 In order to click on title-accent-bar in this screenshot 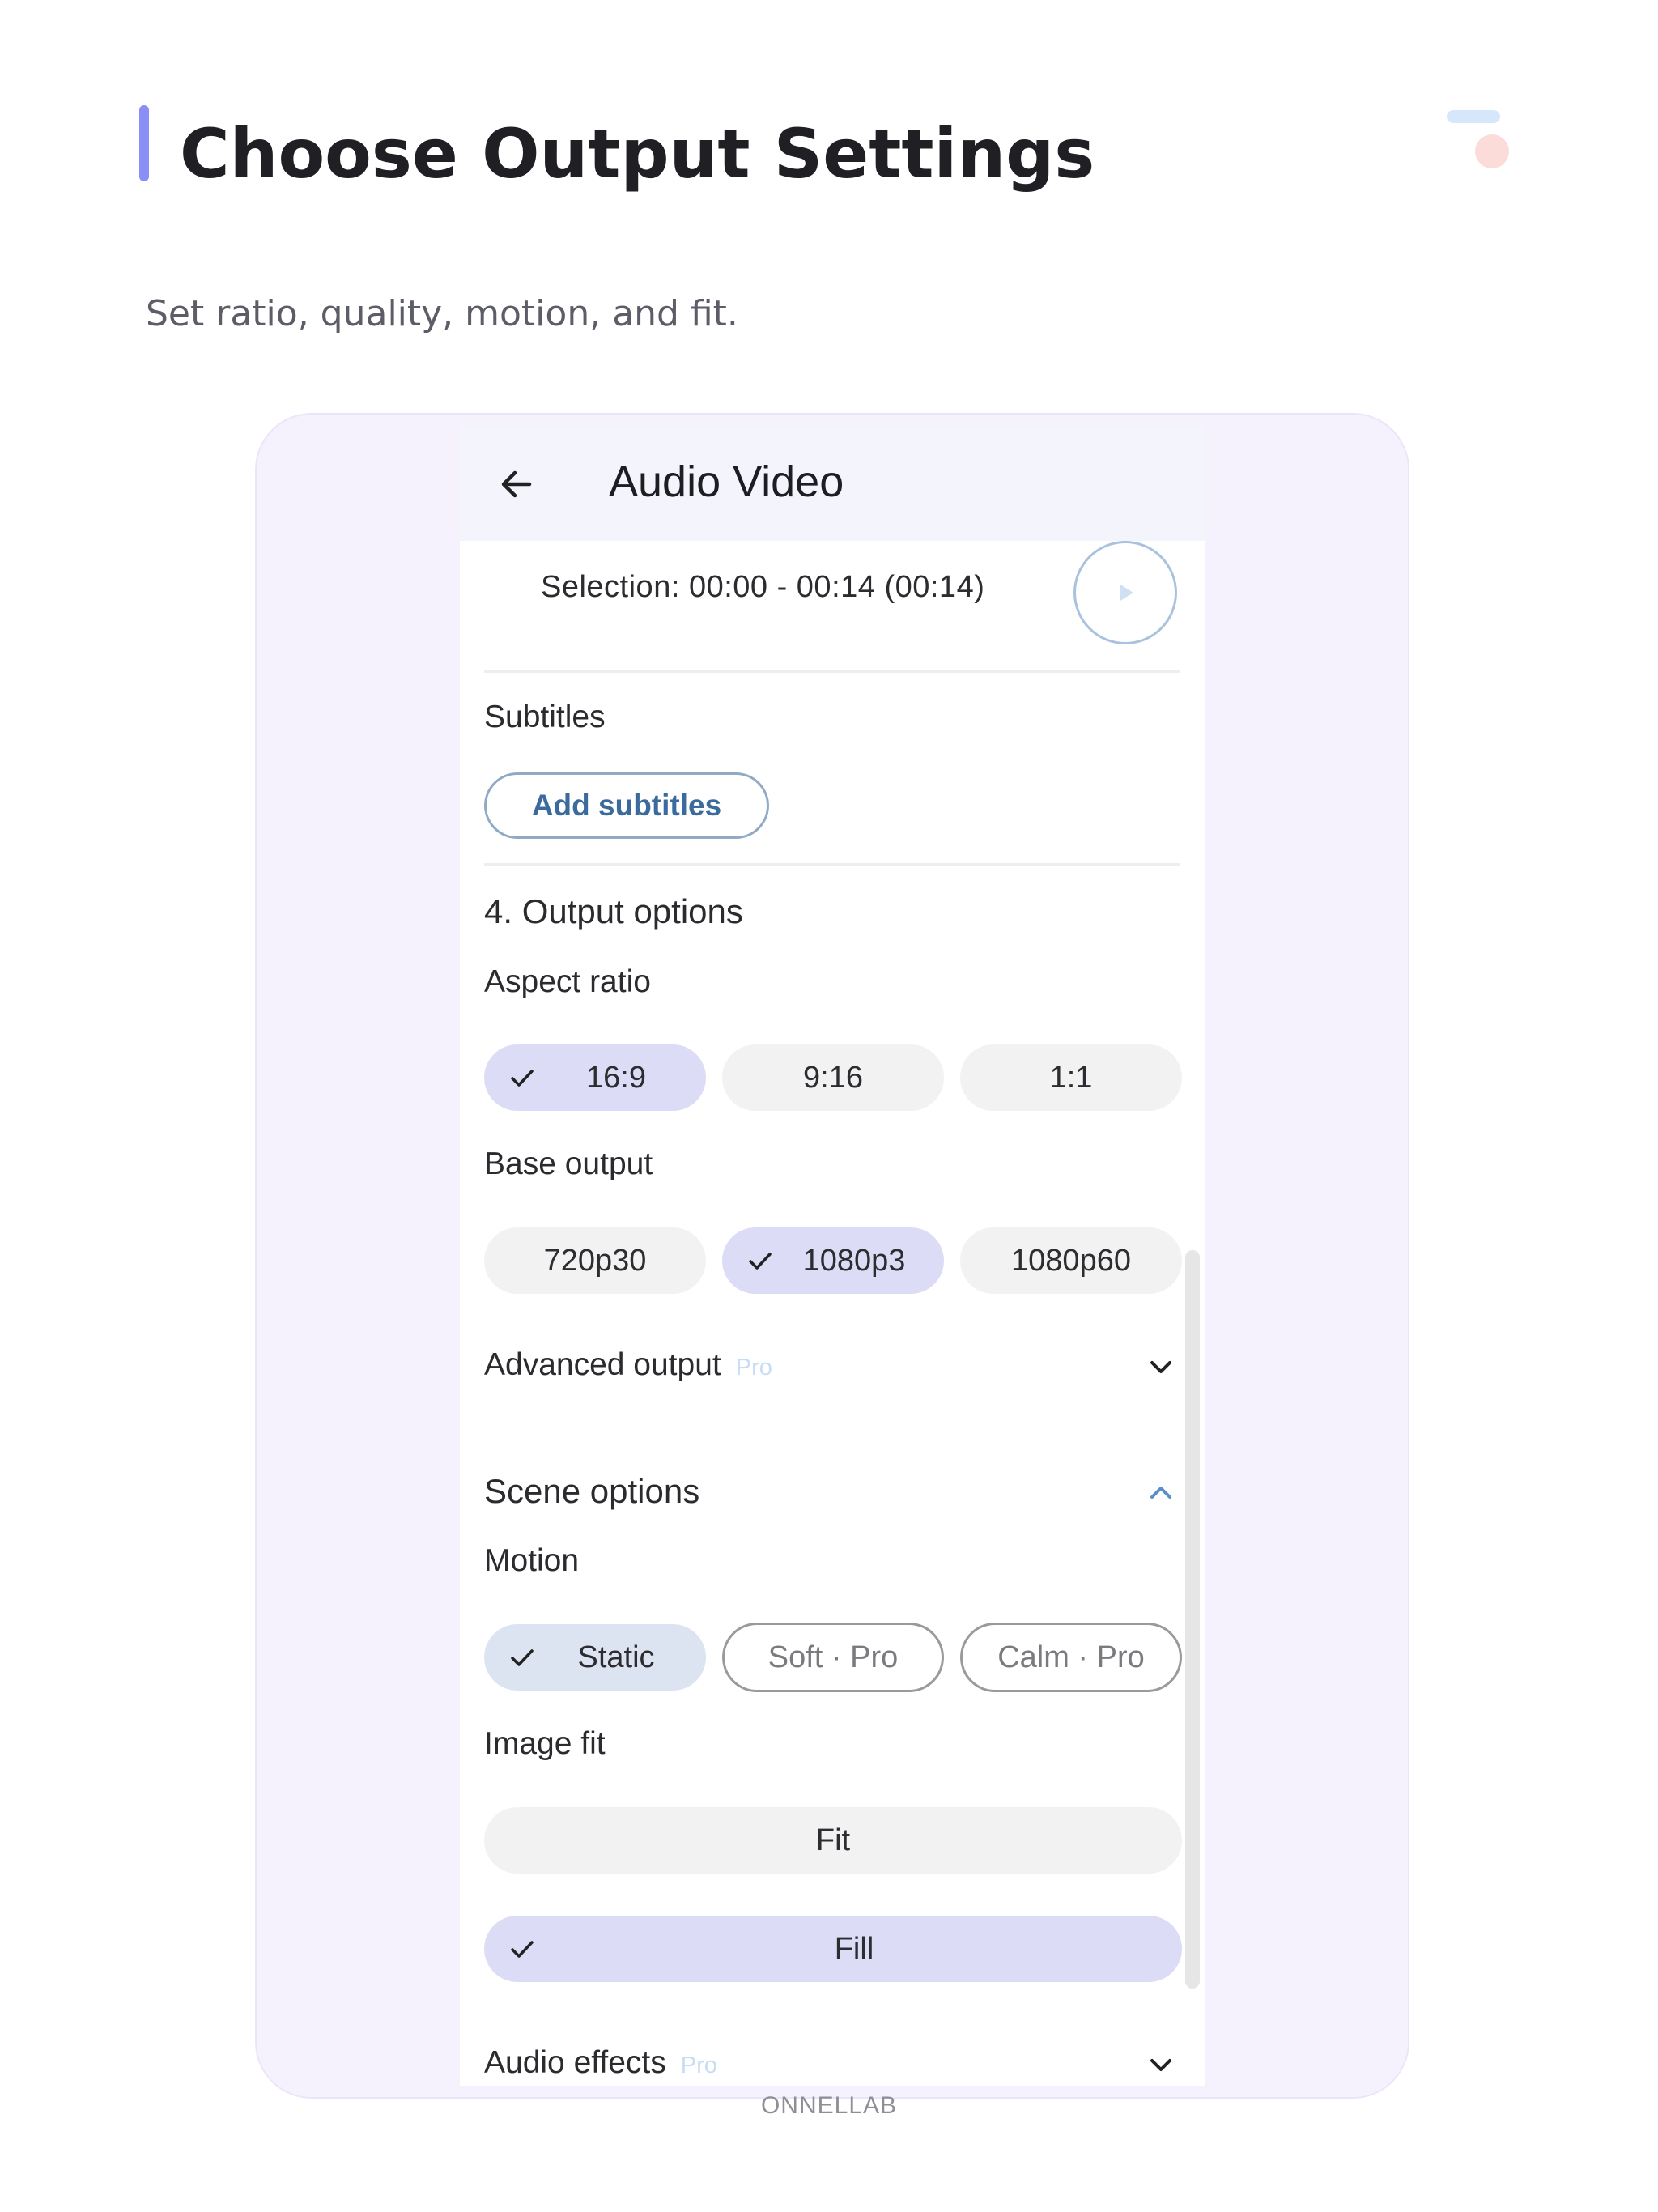, I will do `click(144, 143)`.